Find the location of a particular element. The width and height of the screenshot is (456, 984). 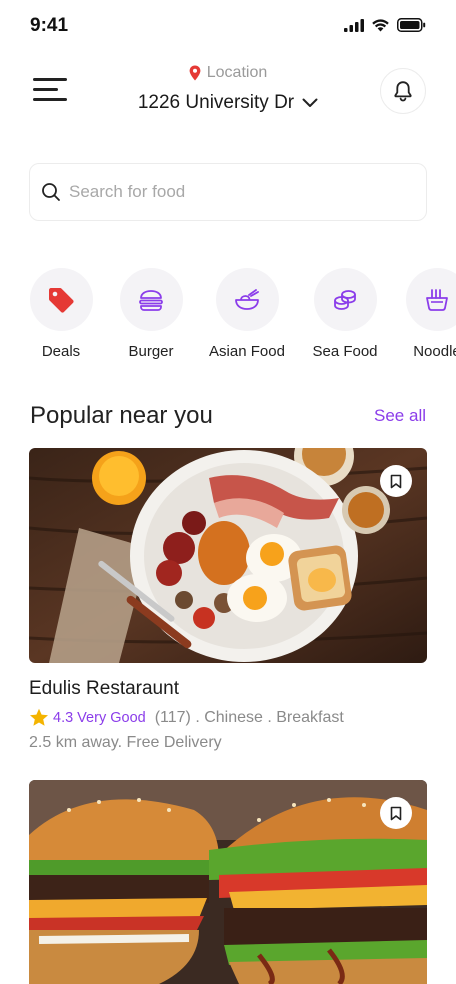

notification-button is located at coordinates (403, 91).